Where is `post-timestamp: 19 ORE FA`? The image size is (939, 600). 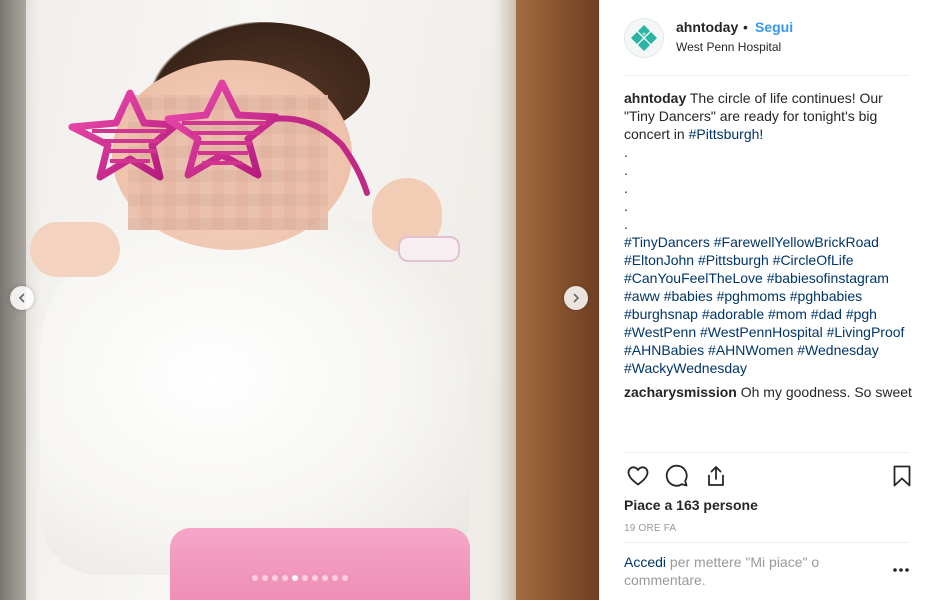 post-timestamp: 19 ORE FA is located at coordinates (650, 528).